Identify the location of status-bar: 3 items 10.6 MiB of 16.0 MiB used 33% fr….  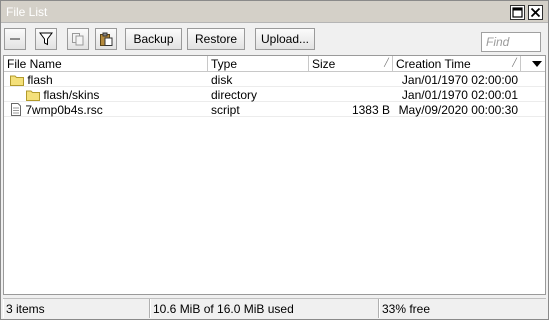
(274, 308).